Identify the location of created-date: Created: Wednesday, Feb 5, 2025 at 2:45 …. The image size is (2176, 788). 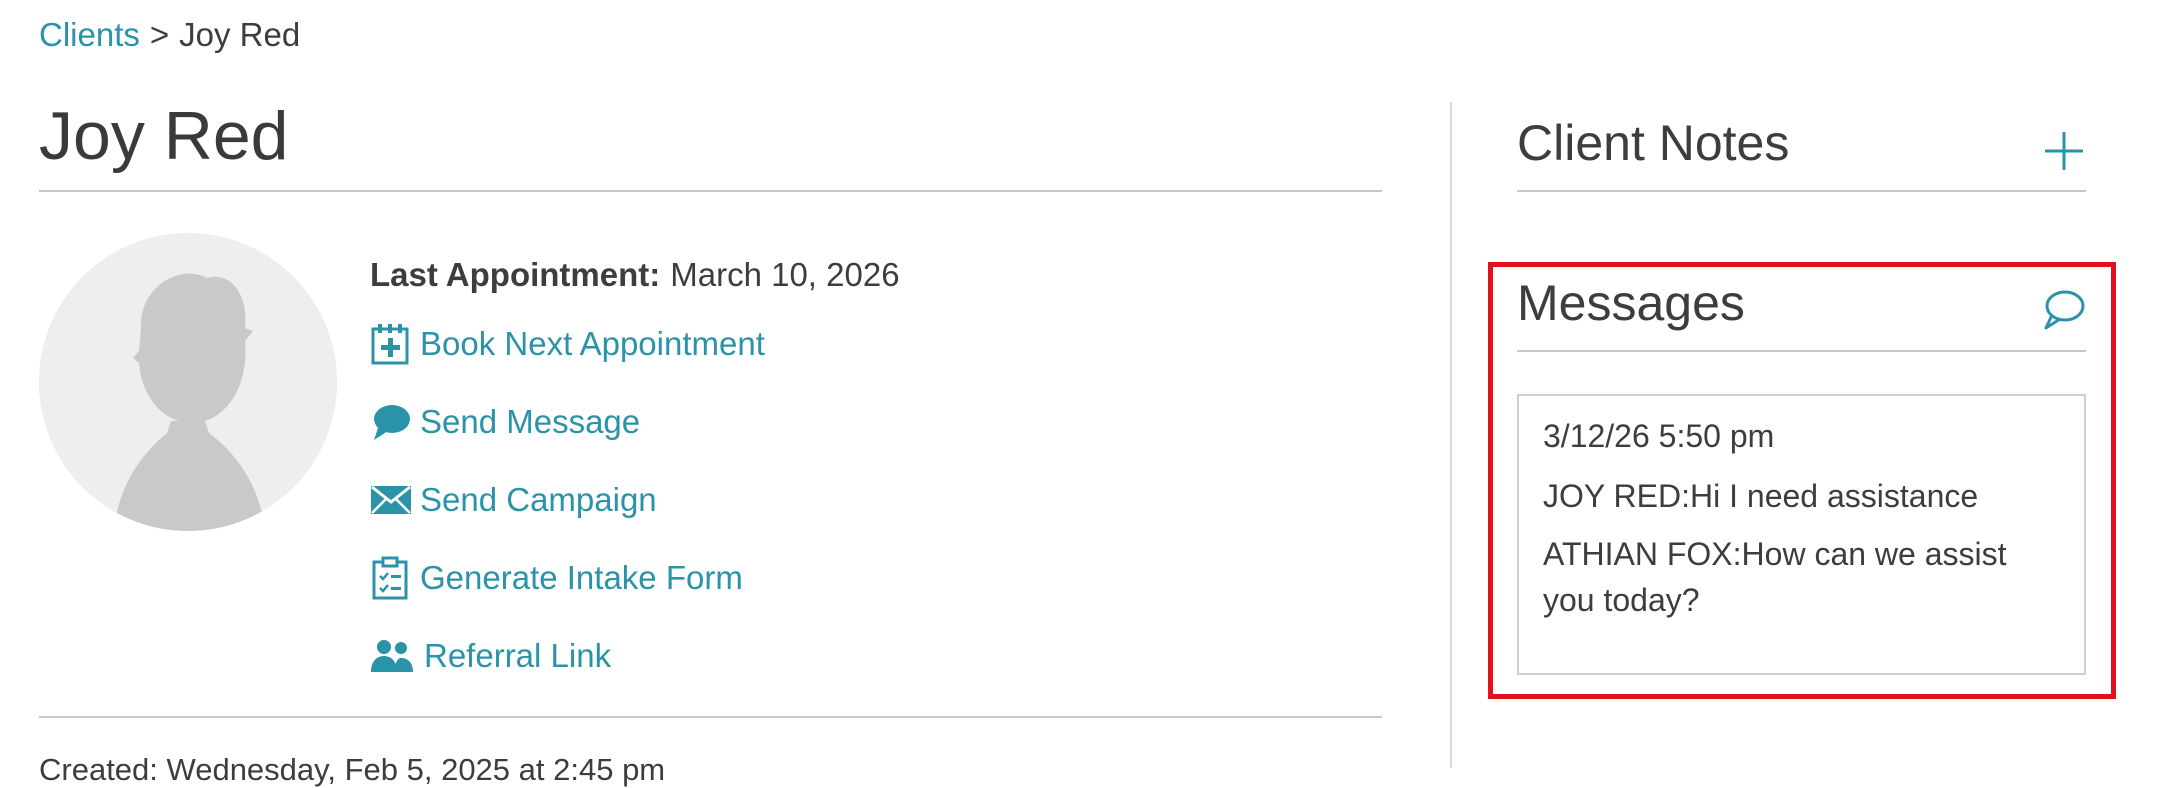
(352, 769).